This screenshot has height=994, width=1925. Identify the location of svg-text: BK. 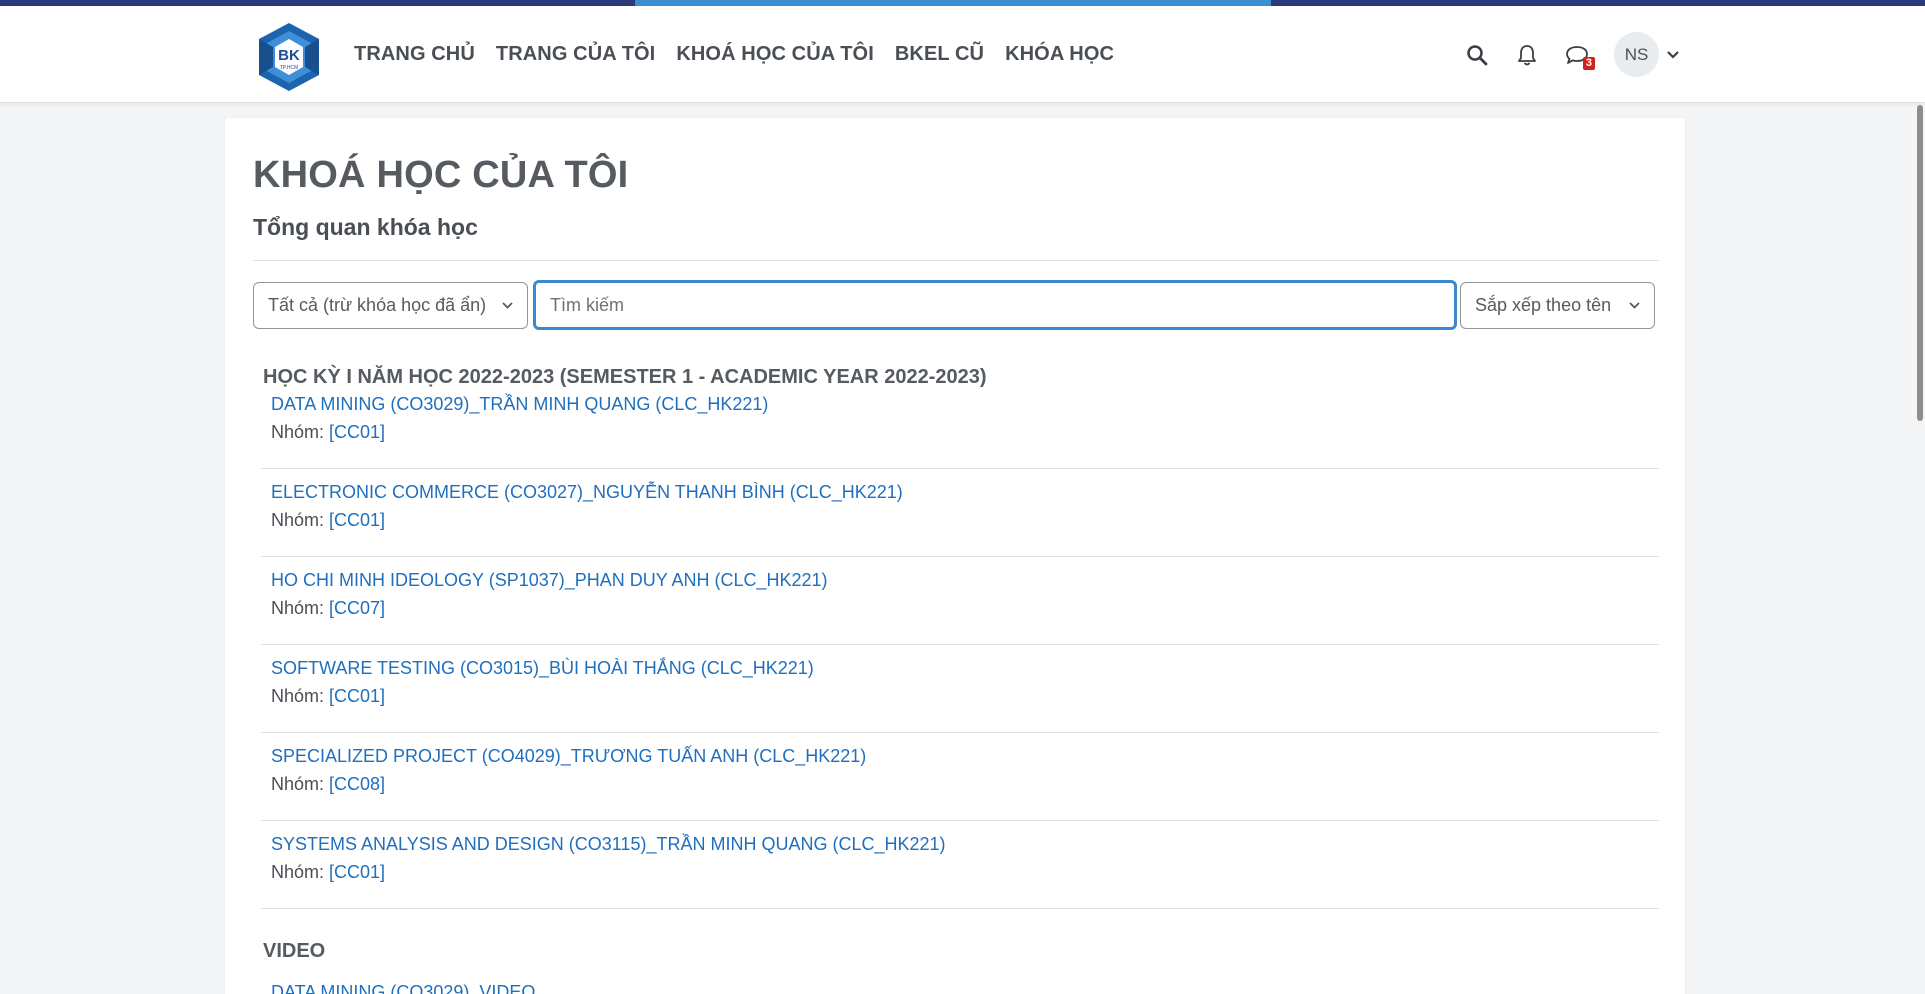
(289, 55).